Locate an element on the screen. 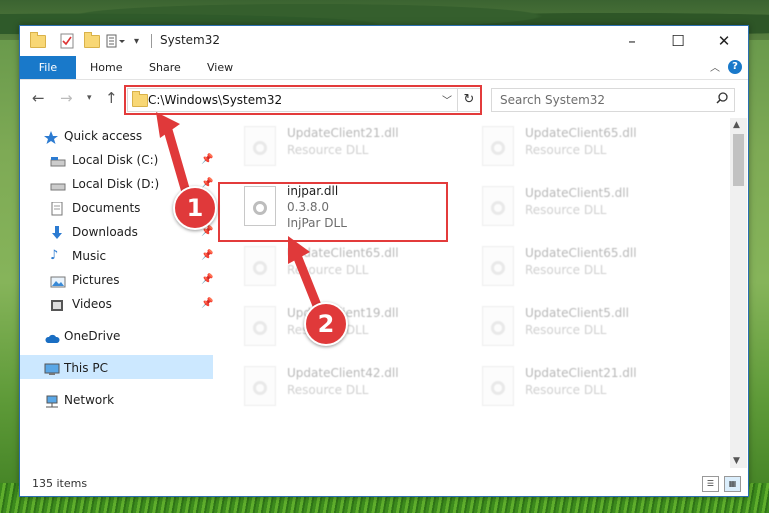  new-folder-icon is located at coordinates (92, 40).